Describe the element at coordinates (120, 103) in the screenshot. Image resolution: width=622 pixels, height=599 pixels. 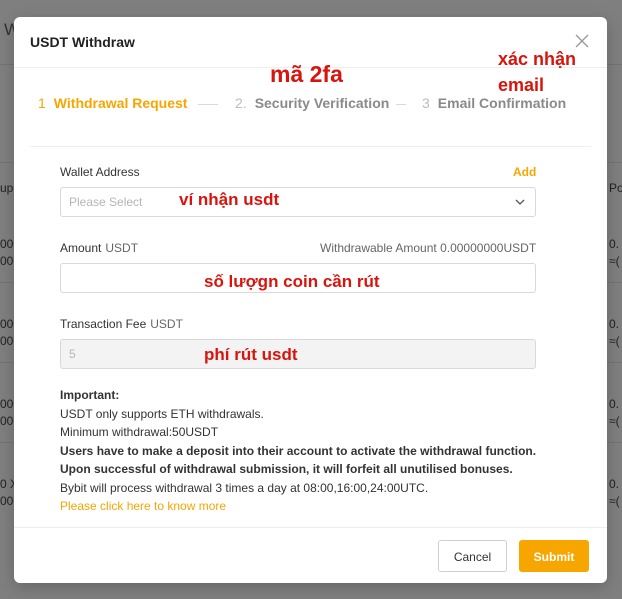
I see `step-label: Withdrawal Request` at that location.